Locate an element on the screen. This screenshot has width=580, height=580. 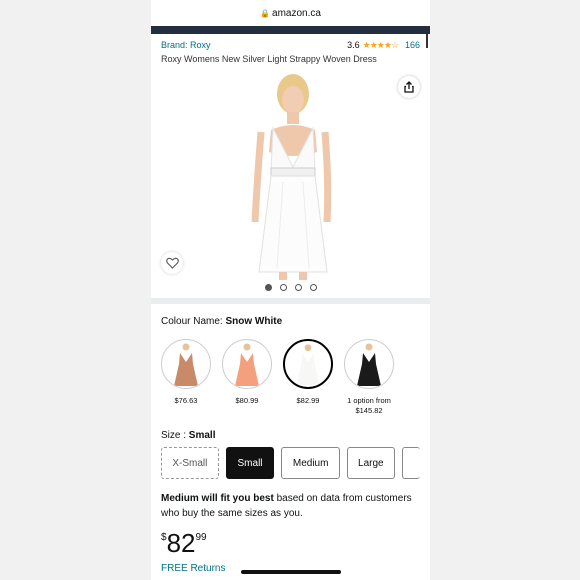
colour-swatches: $76.63 $80.99 $82.99 1 option from $145.82 is located at coordinates (290, 377).